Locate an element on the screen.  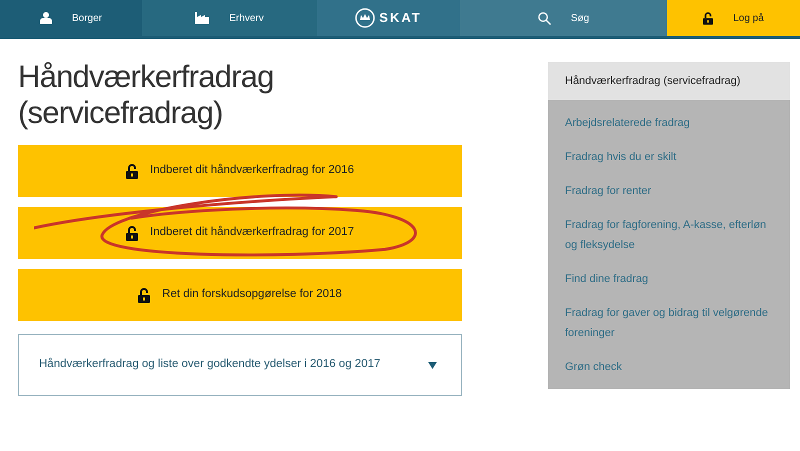
action-button: Ret din forskudsopgørelse for 2018 is located at coordinates (240, 295).